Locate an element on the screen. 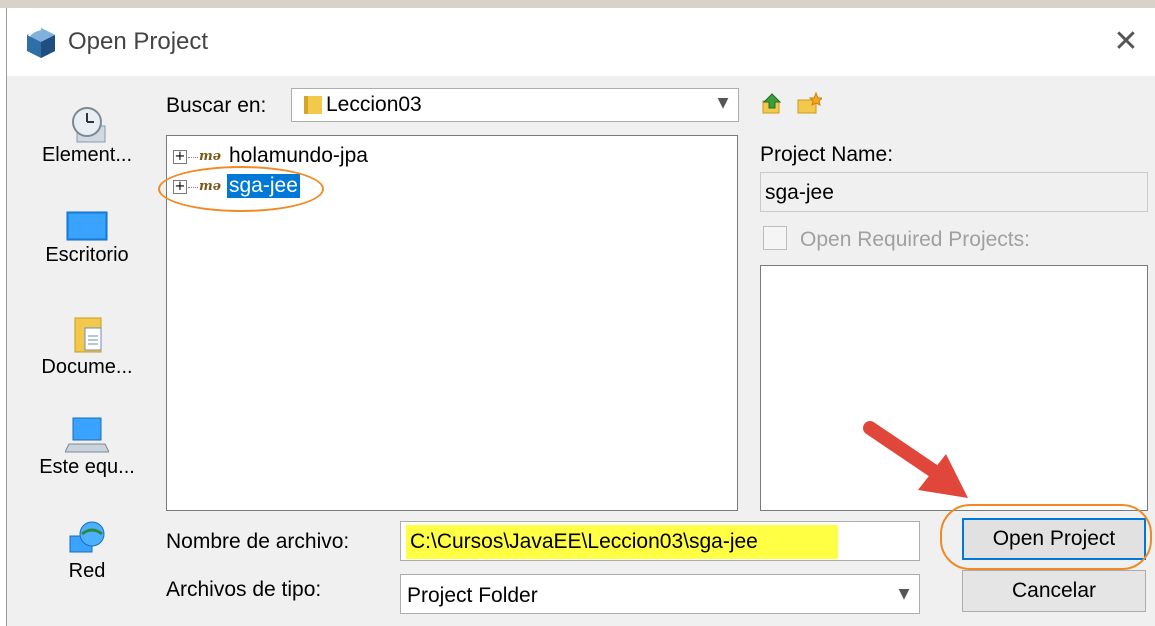 The height and width of the screenshot is (626, 1155). maven-project-icon: mə is located at coordinates (210, 156).